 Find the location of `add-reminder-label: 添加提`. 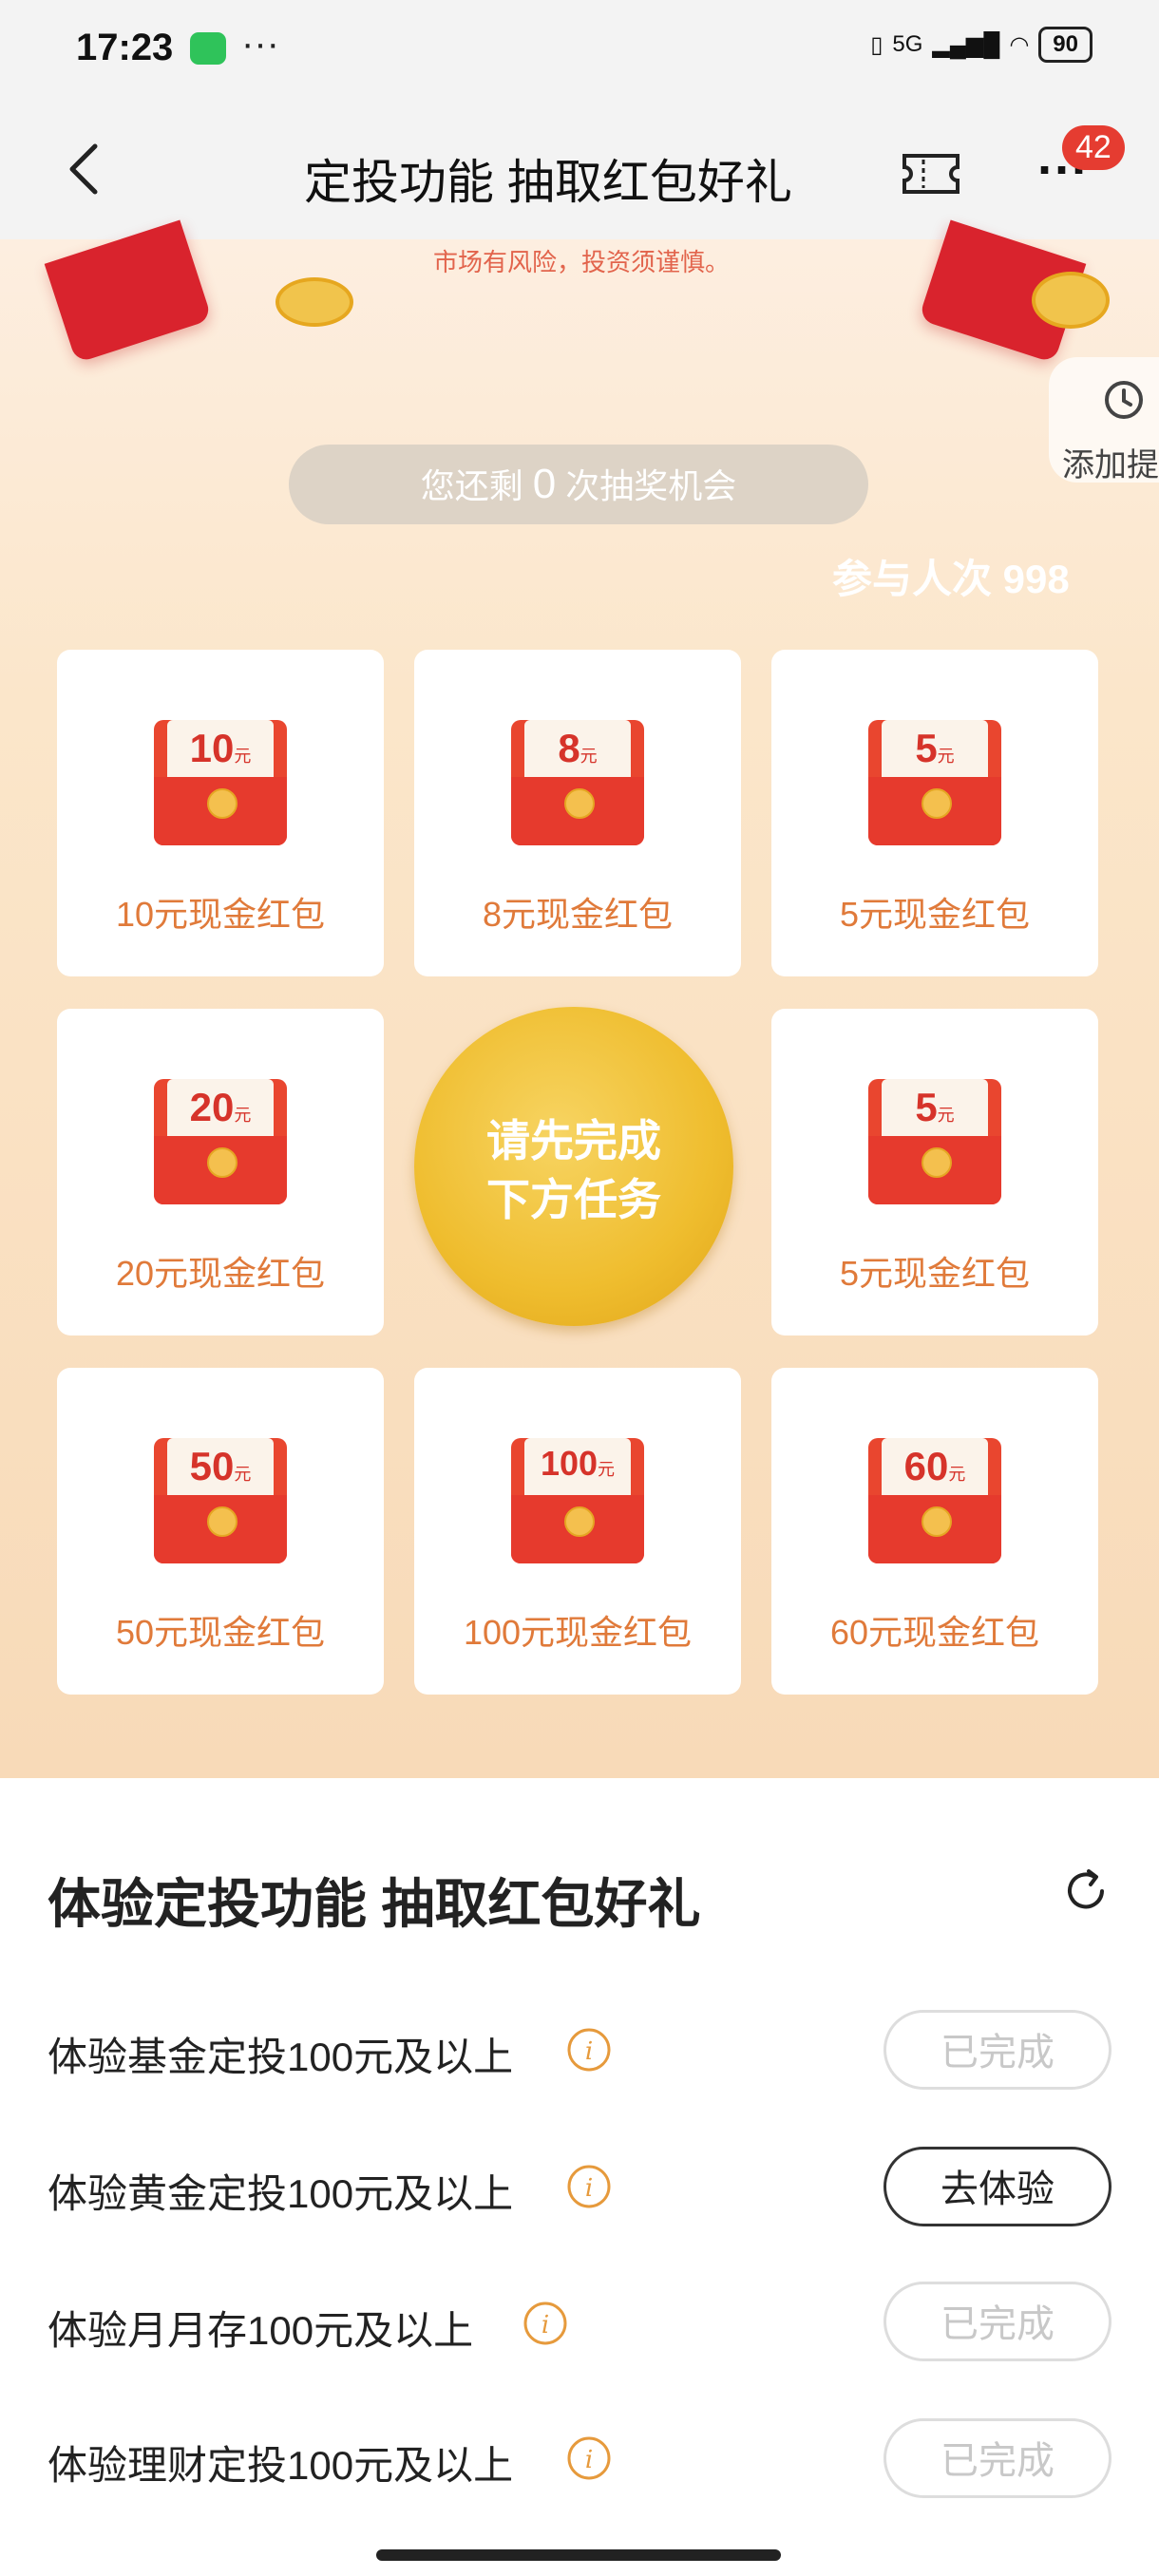

add-reminder-label: 添加提 is located at coordinates (1110, 462).